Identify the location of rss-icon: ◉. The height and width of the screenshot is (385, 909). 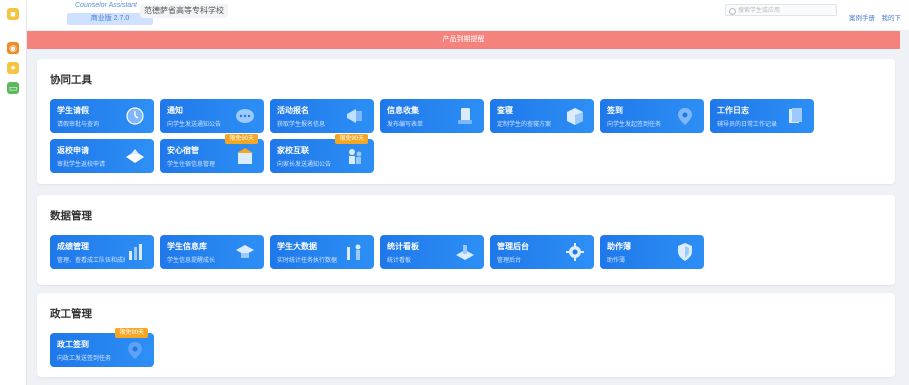
(13, 48).